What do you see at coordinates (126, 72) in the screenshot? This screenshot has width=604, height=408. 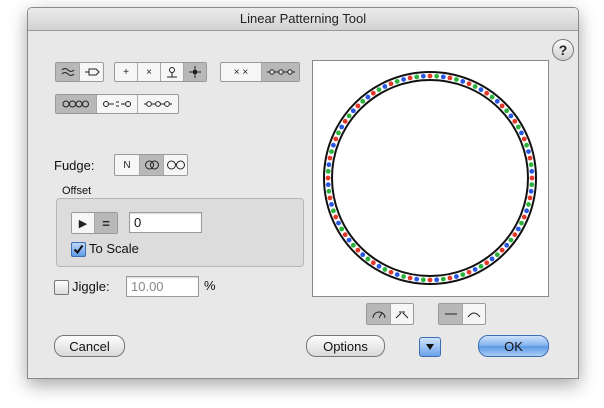 I see `point-plus-button: +` at bounding box center [126, 72].